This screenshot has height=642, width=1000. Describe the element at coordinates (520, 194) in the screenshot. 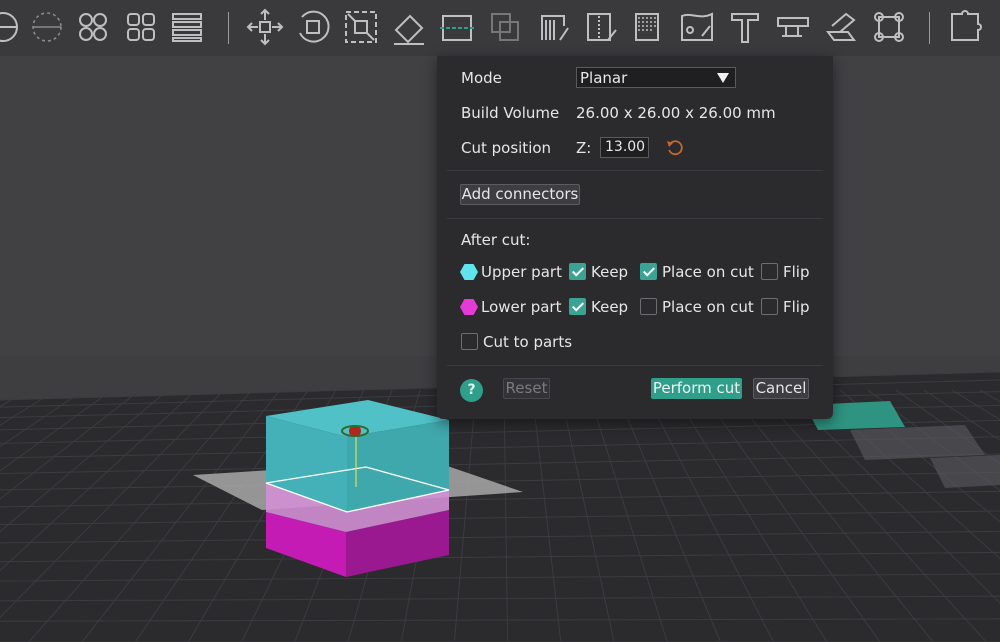

I see `add-connectors-button: Add connectors` at that location.